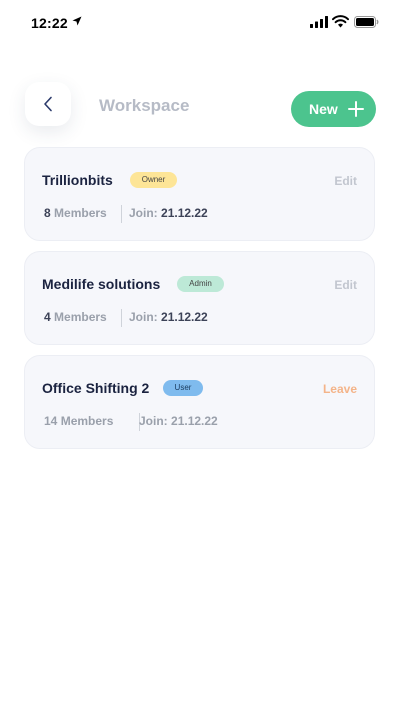 This screenshot has height=710, width=400. What do you see at coordinates (183, 388) in the screenshot?
I see `role-badge: User` at bounding box center [183, 388].